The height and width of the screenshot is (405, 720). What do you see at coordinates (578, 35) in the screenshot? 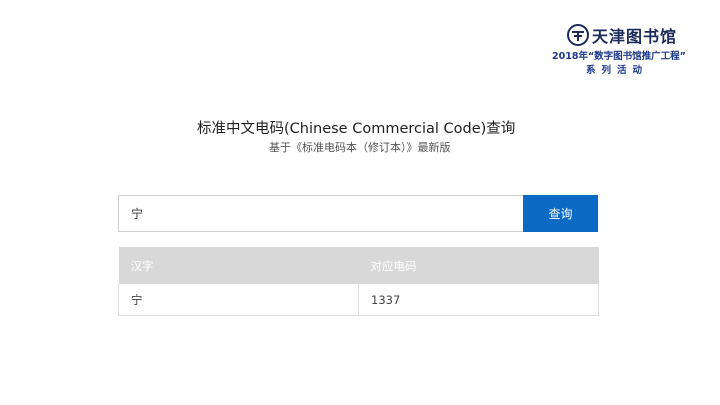
I see `library-emblem-icon` at bounding box center [578, 35].